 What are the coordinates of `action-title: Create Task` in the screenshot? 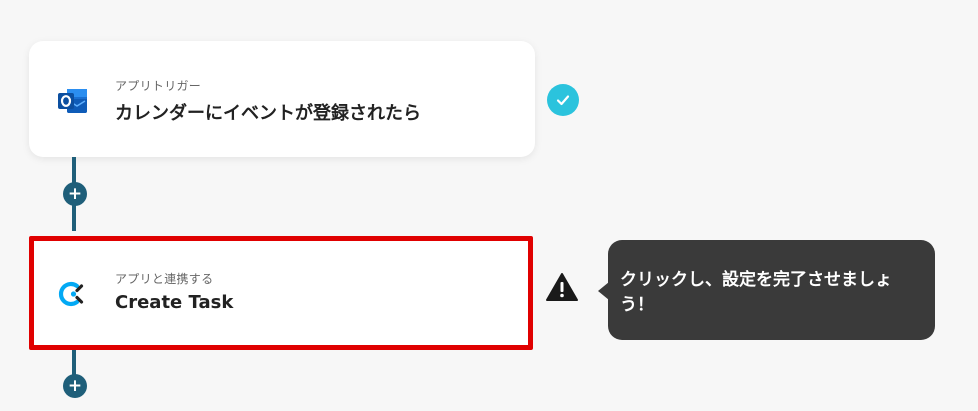 It's located at (174, 302).